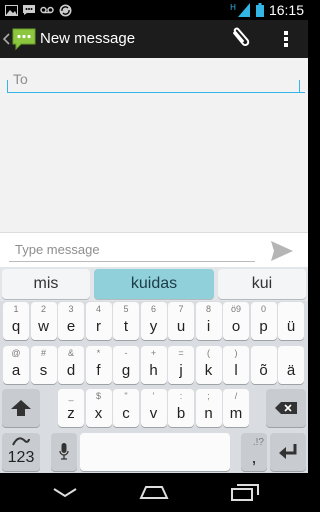 The width and height of the screenshot is (320, 512). What do you see at coordinates (21, 452) in the screenshot?
I see `numbers-symbols-key: 123` at bounding box center [21, 452].